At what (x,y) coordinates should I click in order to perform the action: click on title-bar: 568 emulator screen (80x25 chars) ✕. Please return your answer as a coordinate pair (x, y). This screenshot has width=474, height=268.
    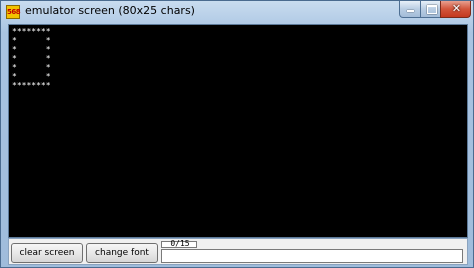
    Looking at the image, I should click on (237, 12).